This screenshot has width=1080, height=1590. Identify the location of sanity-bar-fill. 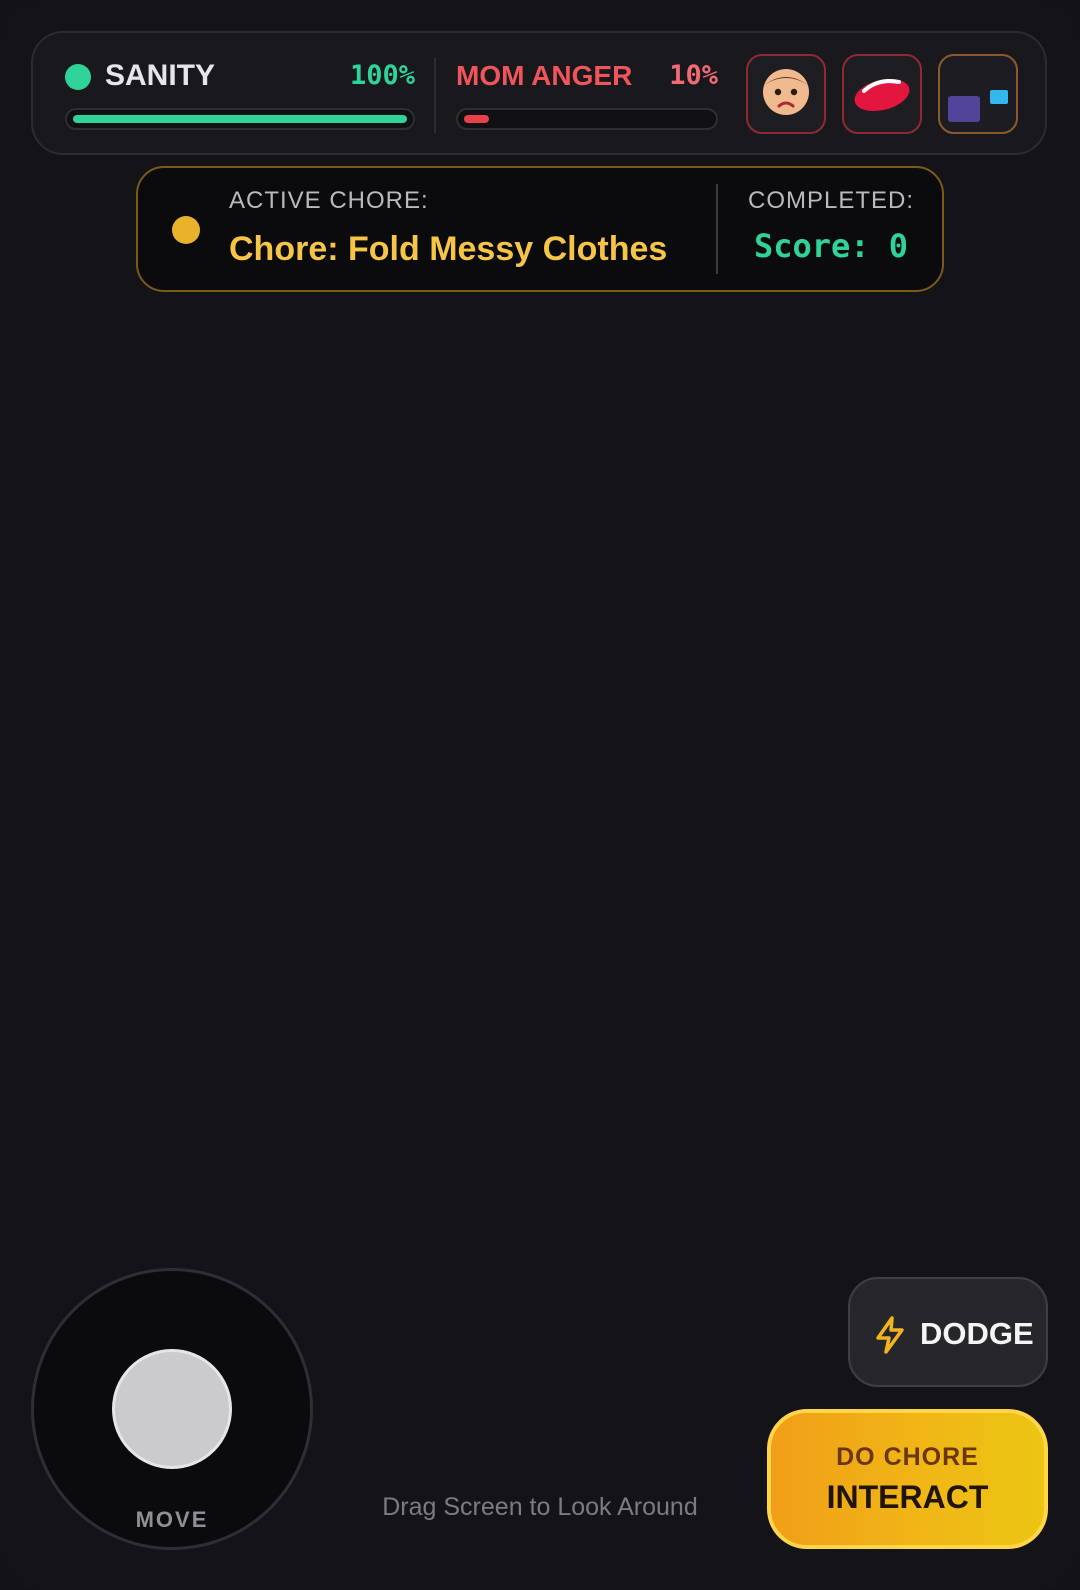
(240, 119).